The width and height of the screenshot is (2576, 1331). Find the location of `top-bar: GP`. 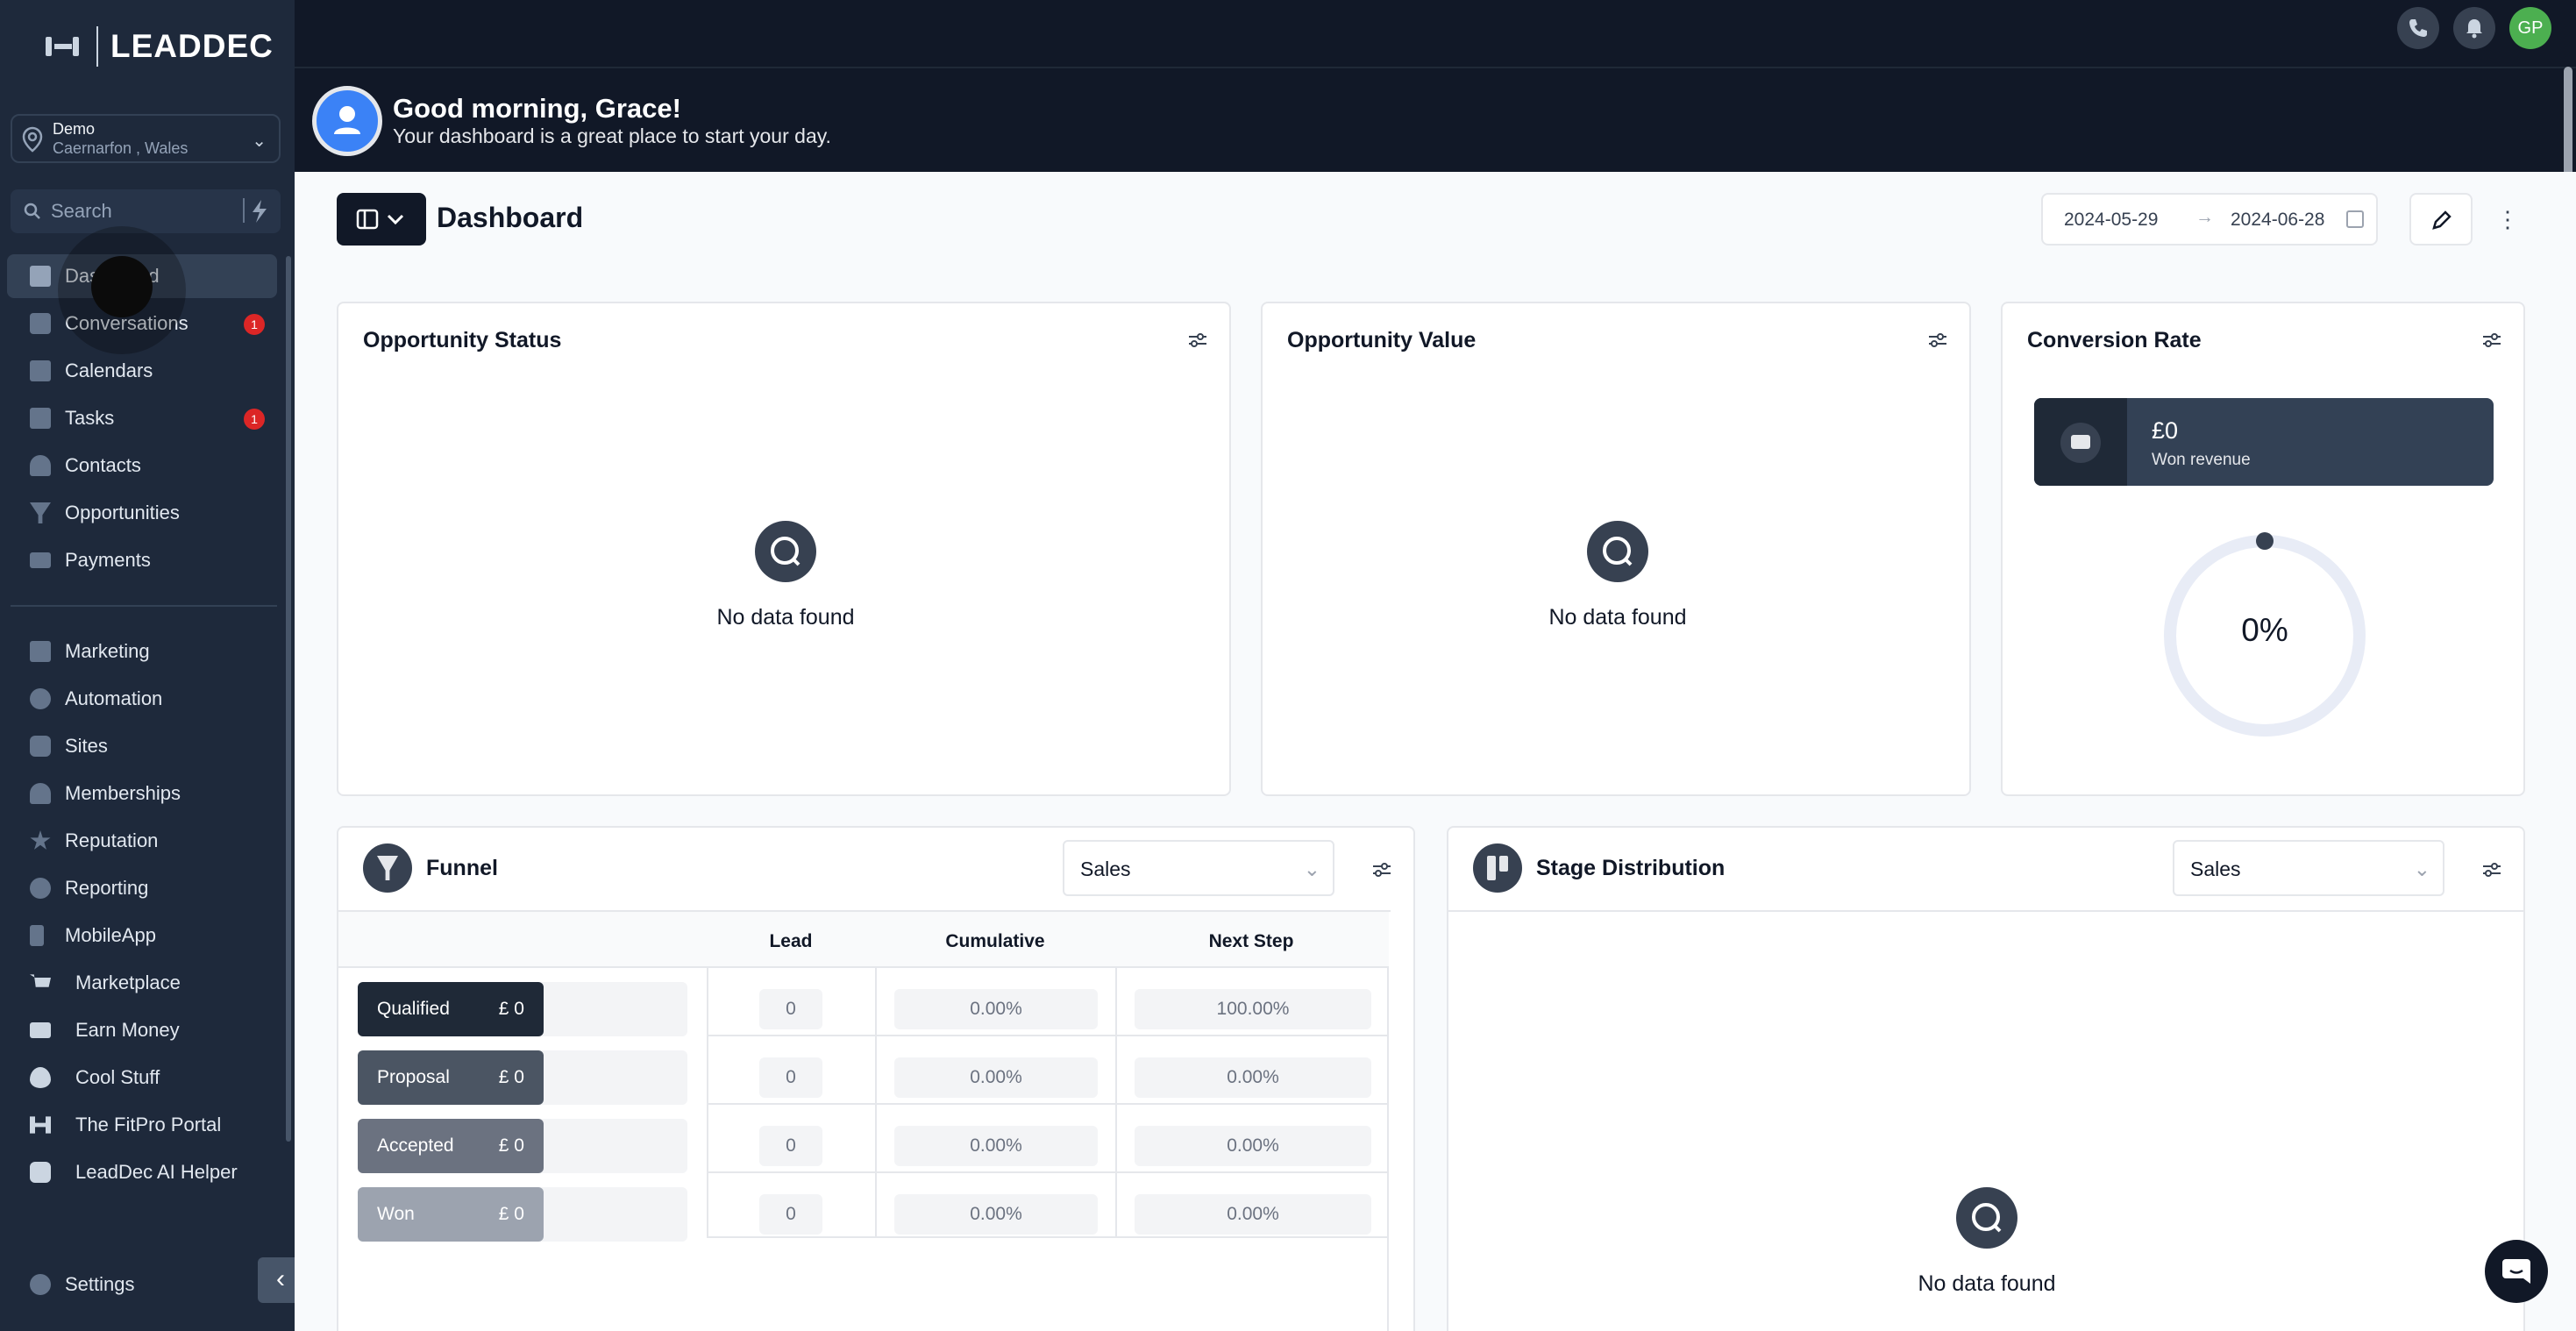

top-bar: GP is located at coordinates (1435, 33).